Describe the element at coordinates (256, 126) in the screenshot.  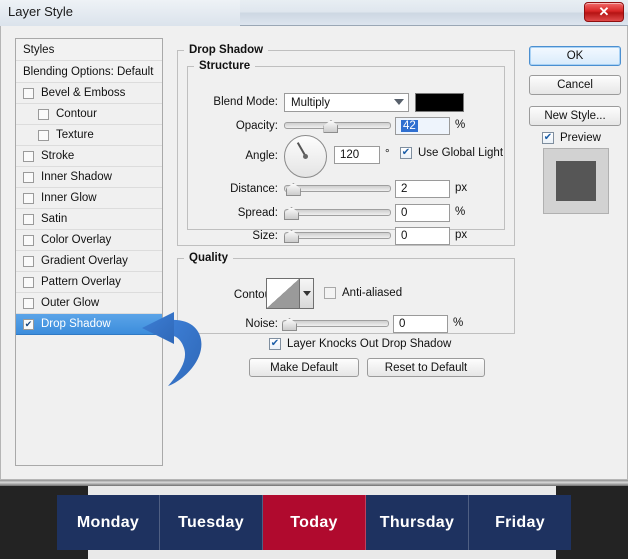
I see `opacity-label: Opacity:` at that location.